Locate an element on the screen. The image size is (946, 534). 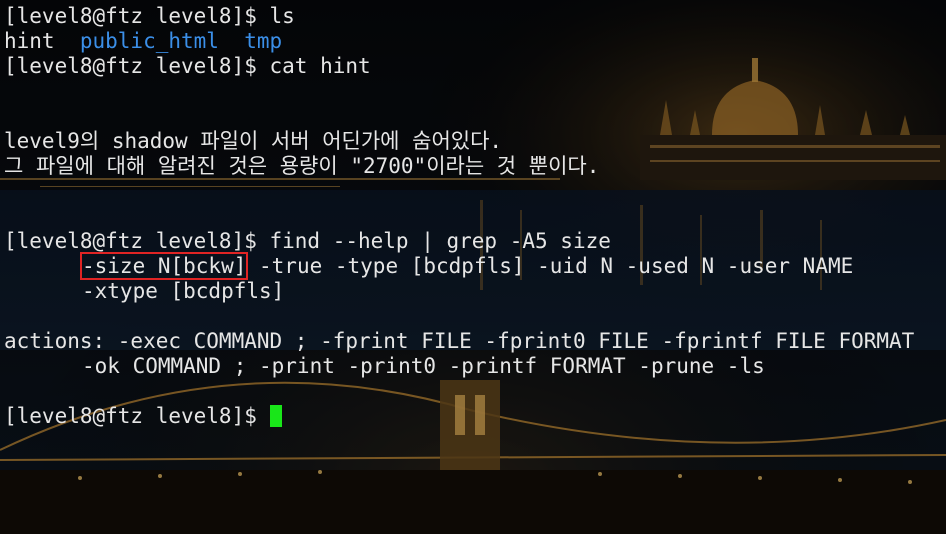
find-help-line-xtype: -xtype [bcdpfls] is located at coordinates (475, 291).